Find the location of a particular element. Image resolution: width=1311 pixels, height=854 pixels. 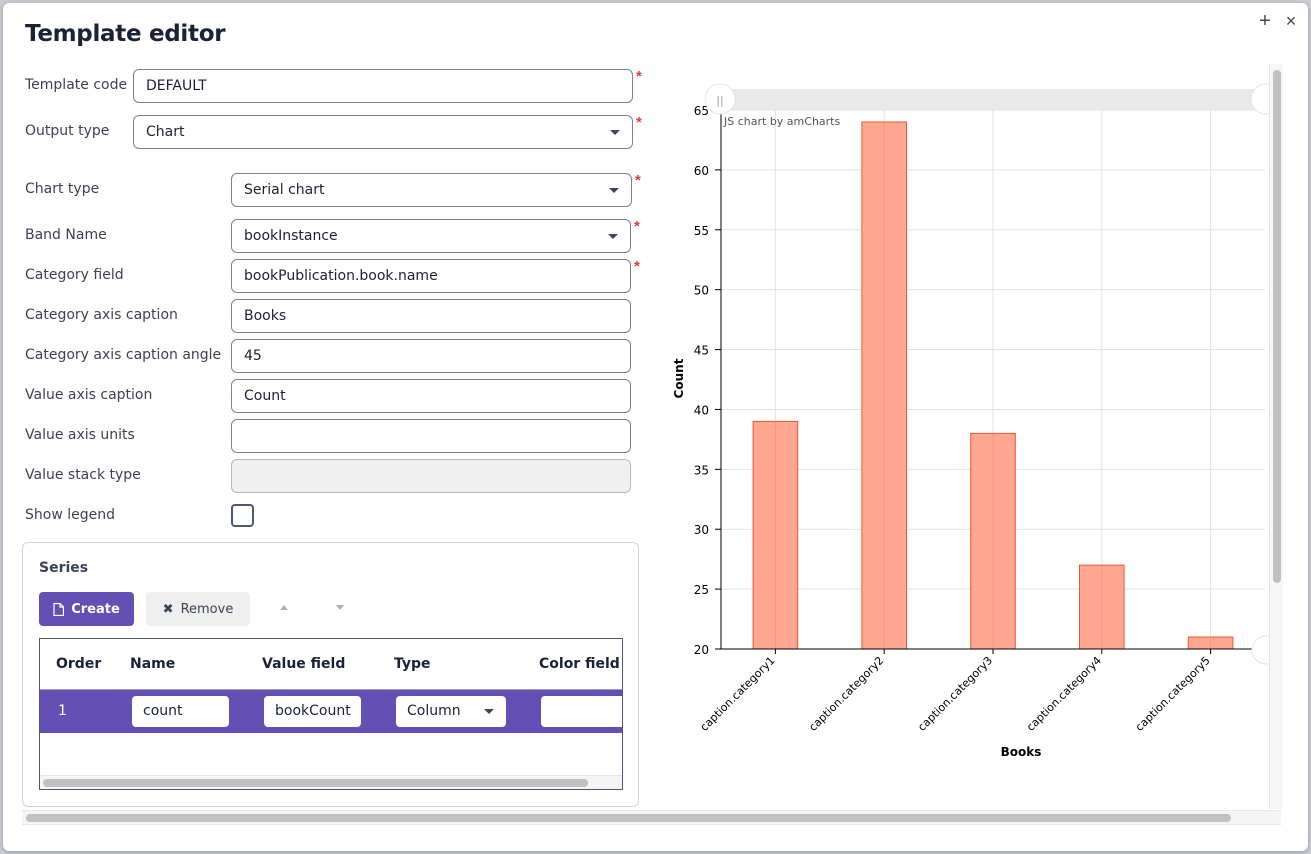

series-type-value: Column is located at coordinates (434, 711).